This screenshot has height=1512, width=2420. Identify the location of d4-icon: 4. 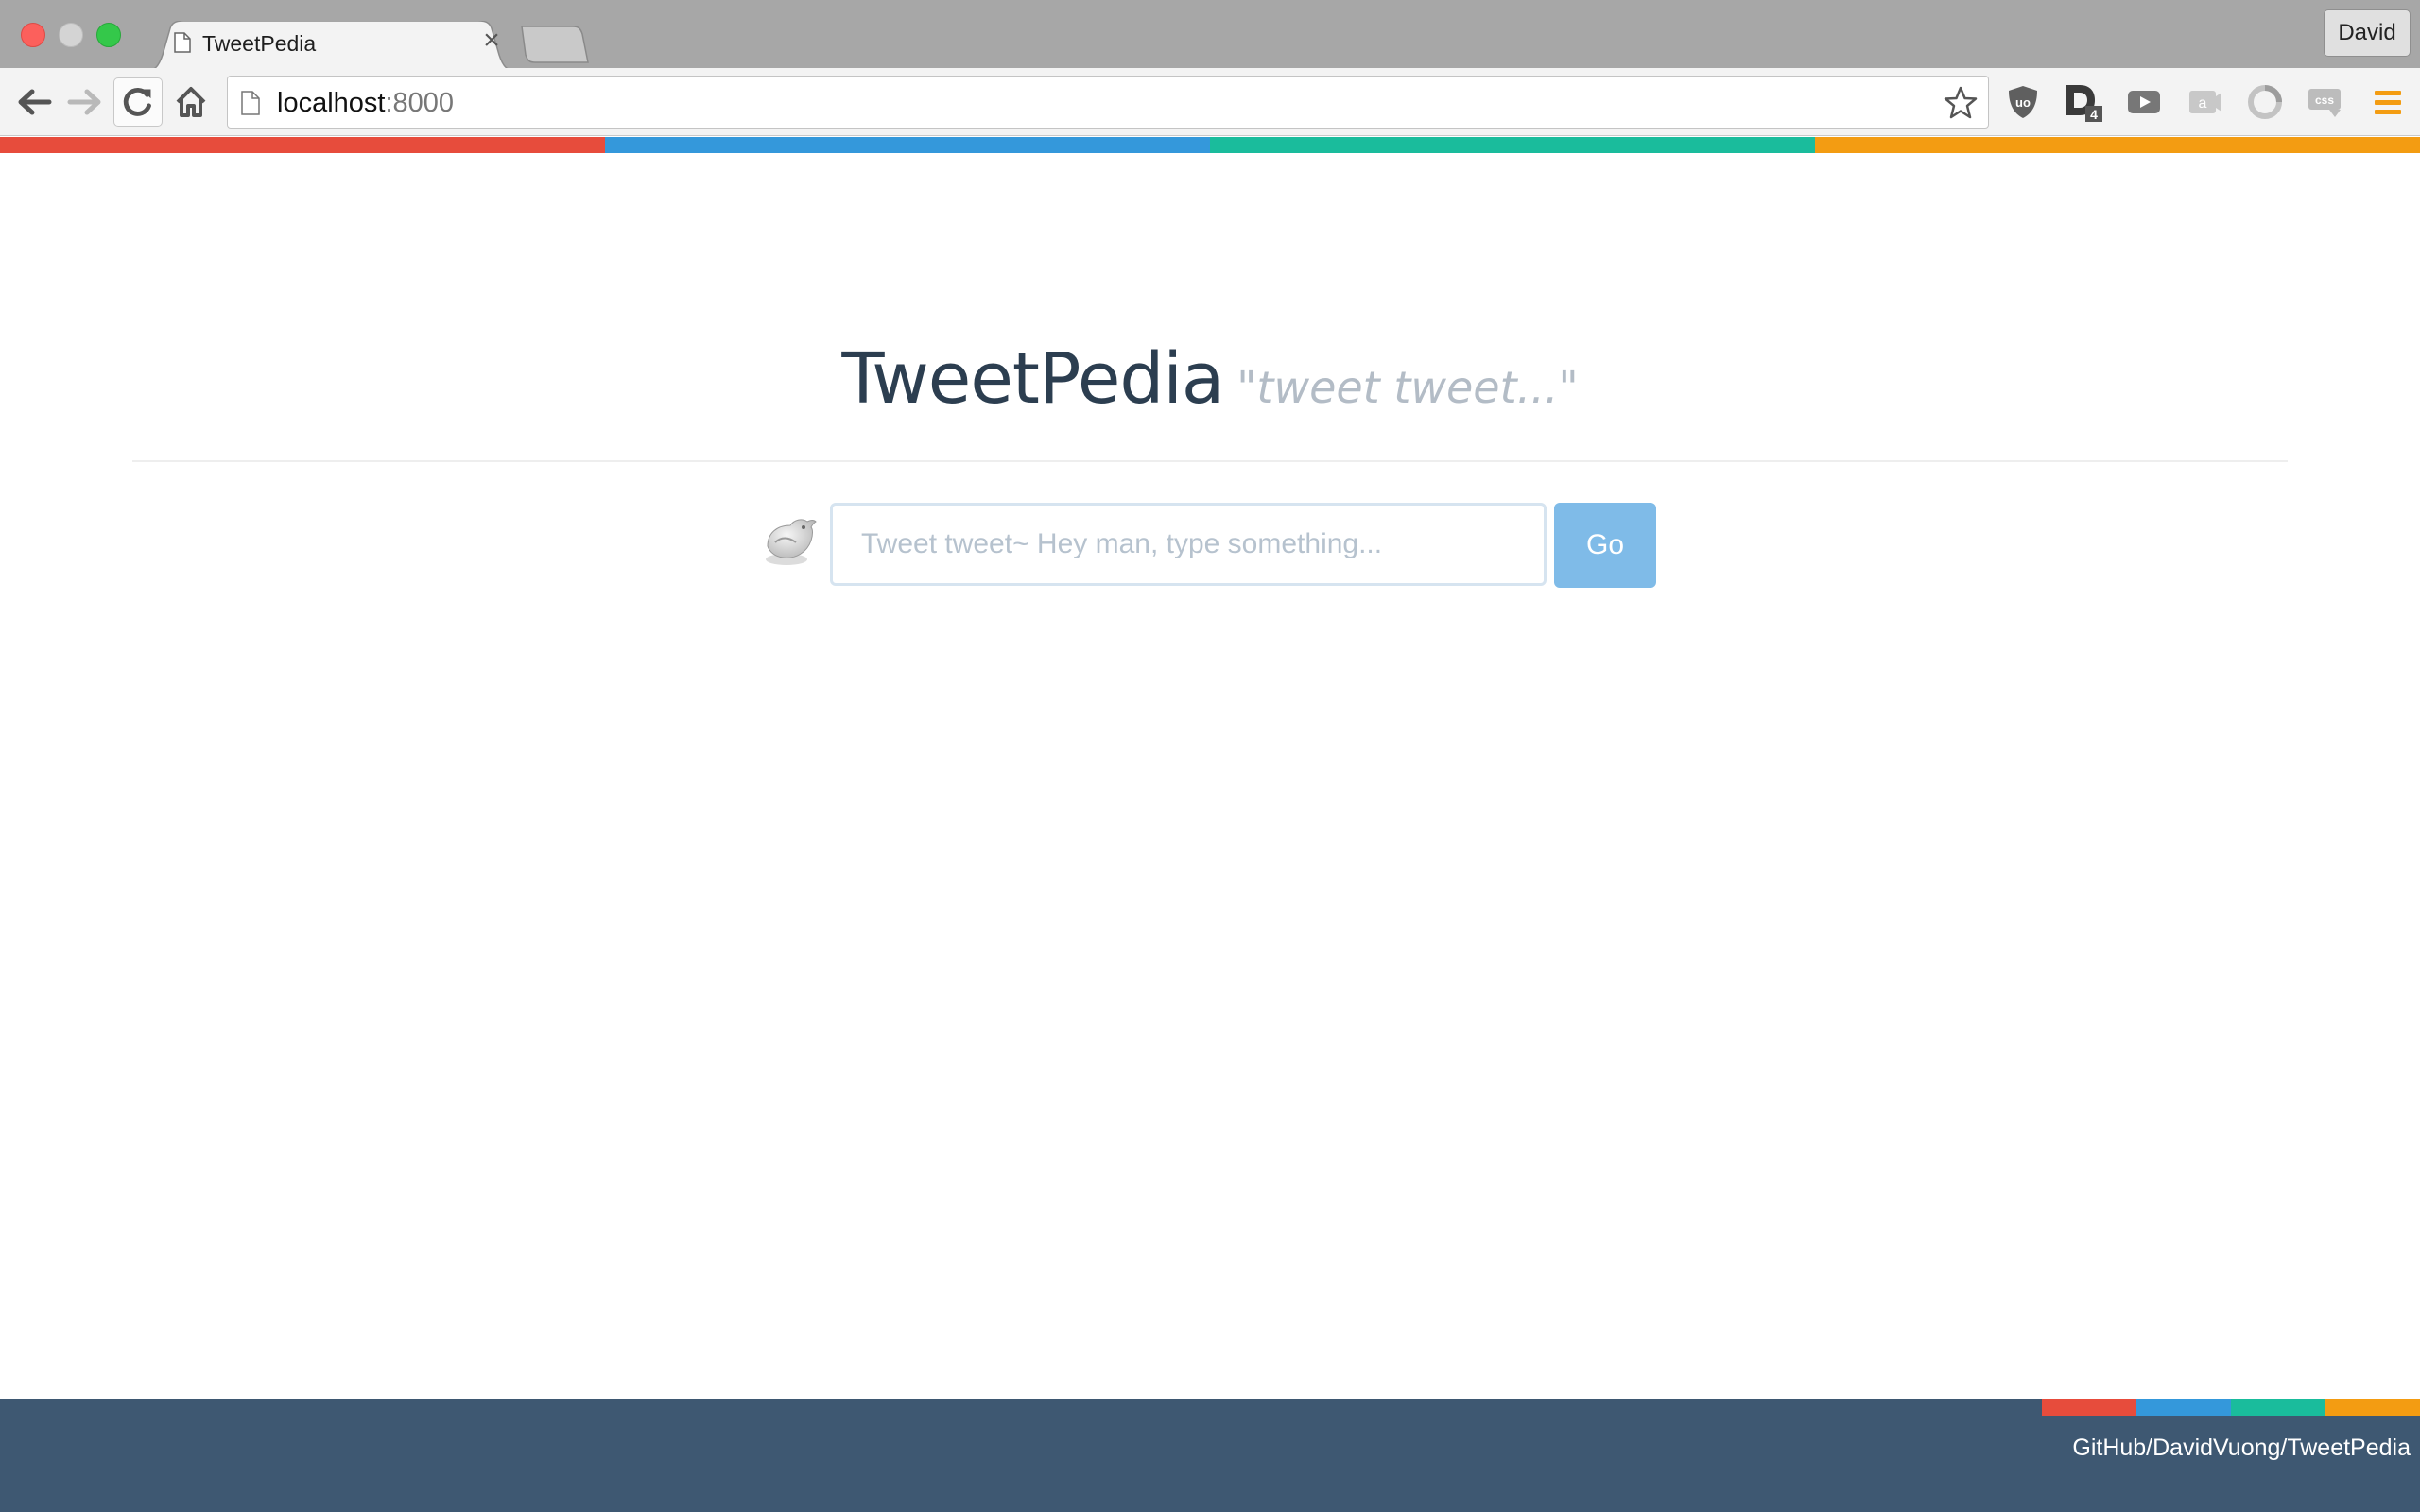
(2083, 102).